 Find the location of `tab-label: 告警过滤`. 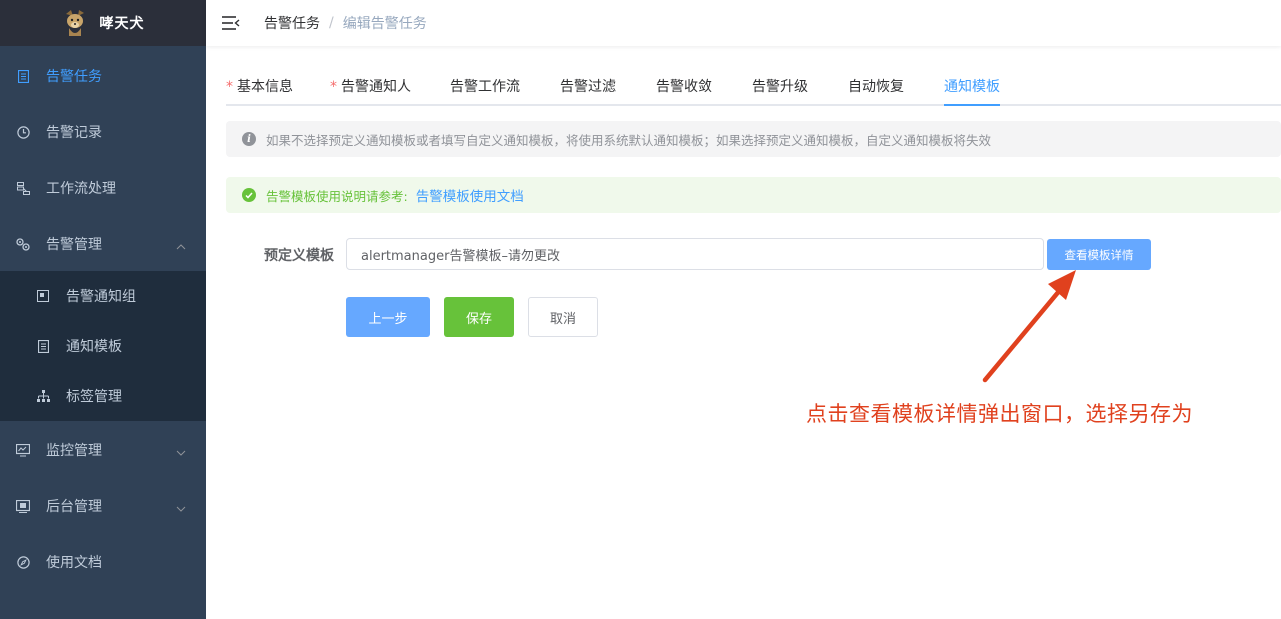

tab-label: 告警过滤 is located at coordinates (588, 87).